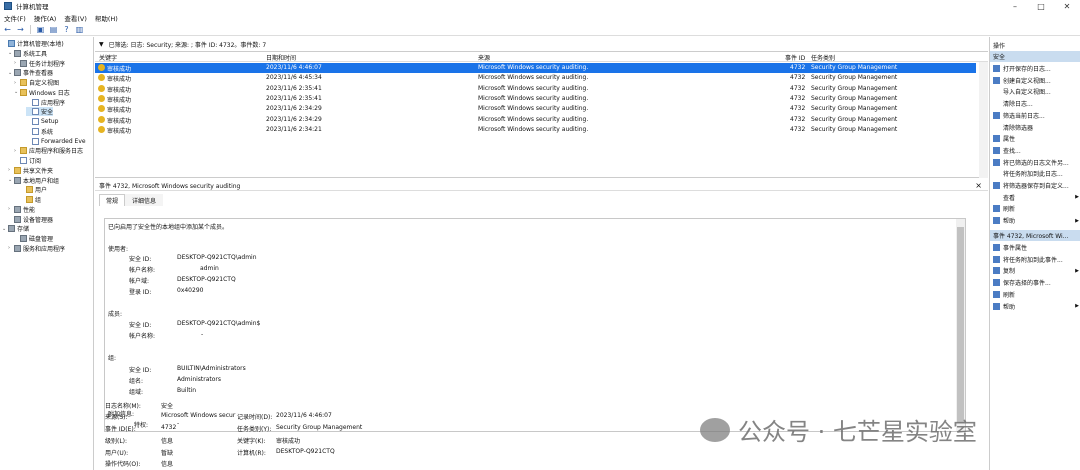 This screenshot has height=470, width=1080. I want to click on description-scroll-thumb, so click(960, 325).